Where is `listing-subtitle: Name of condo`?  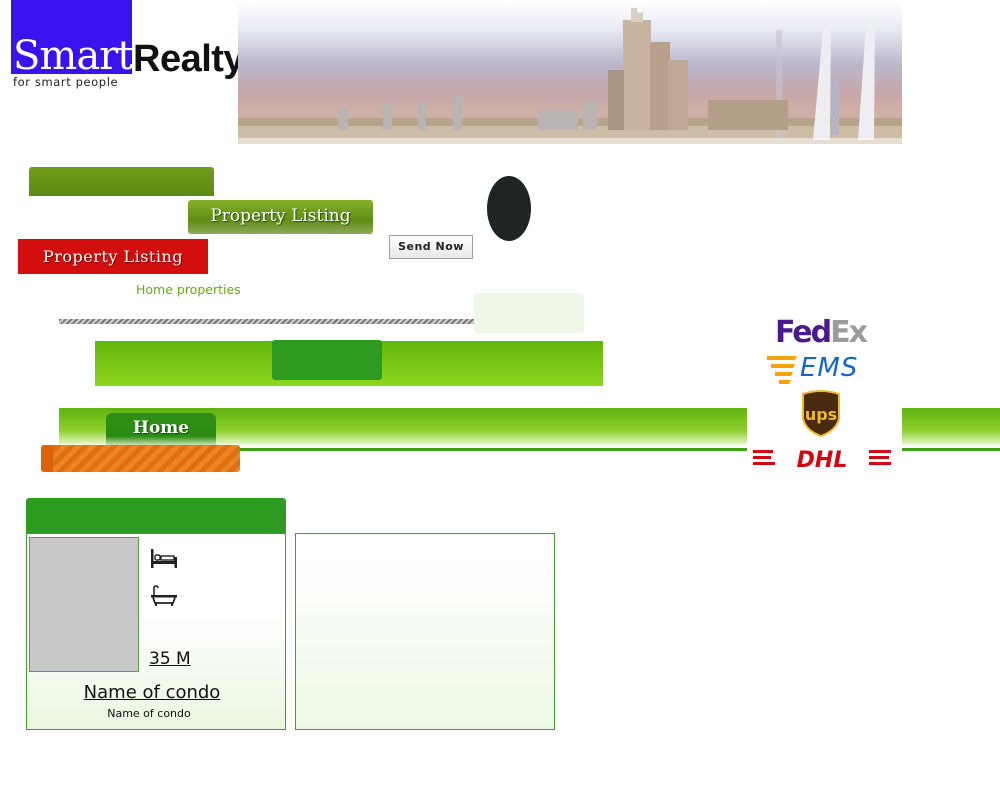 listing-subtitle: Name of condo is located at coordinates (149, 713).